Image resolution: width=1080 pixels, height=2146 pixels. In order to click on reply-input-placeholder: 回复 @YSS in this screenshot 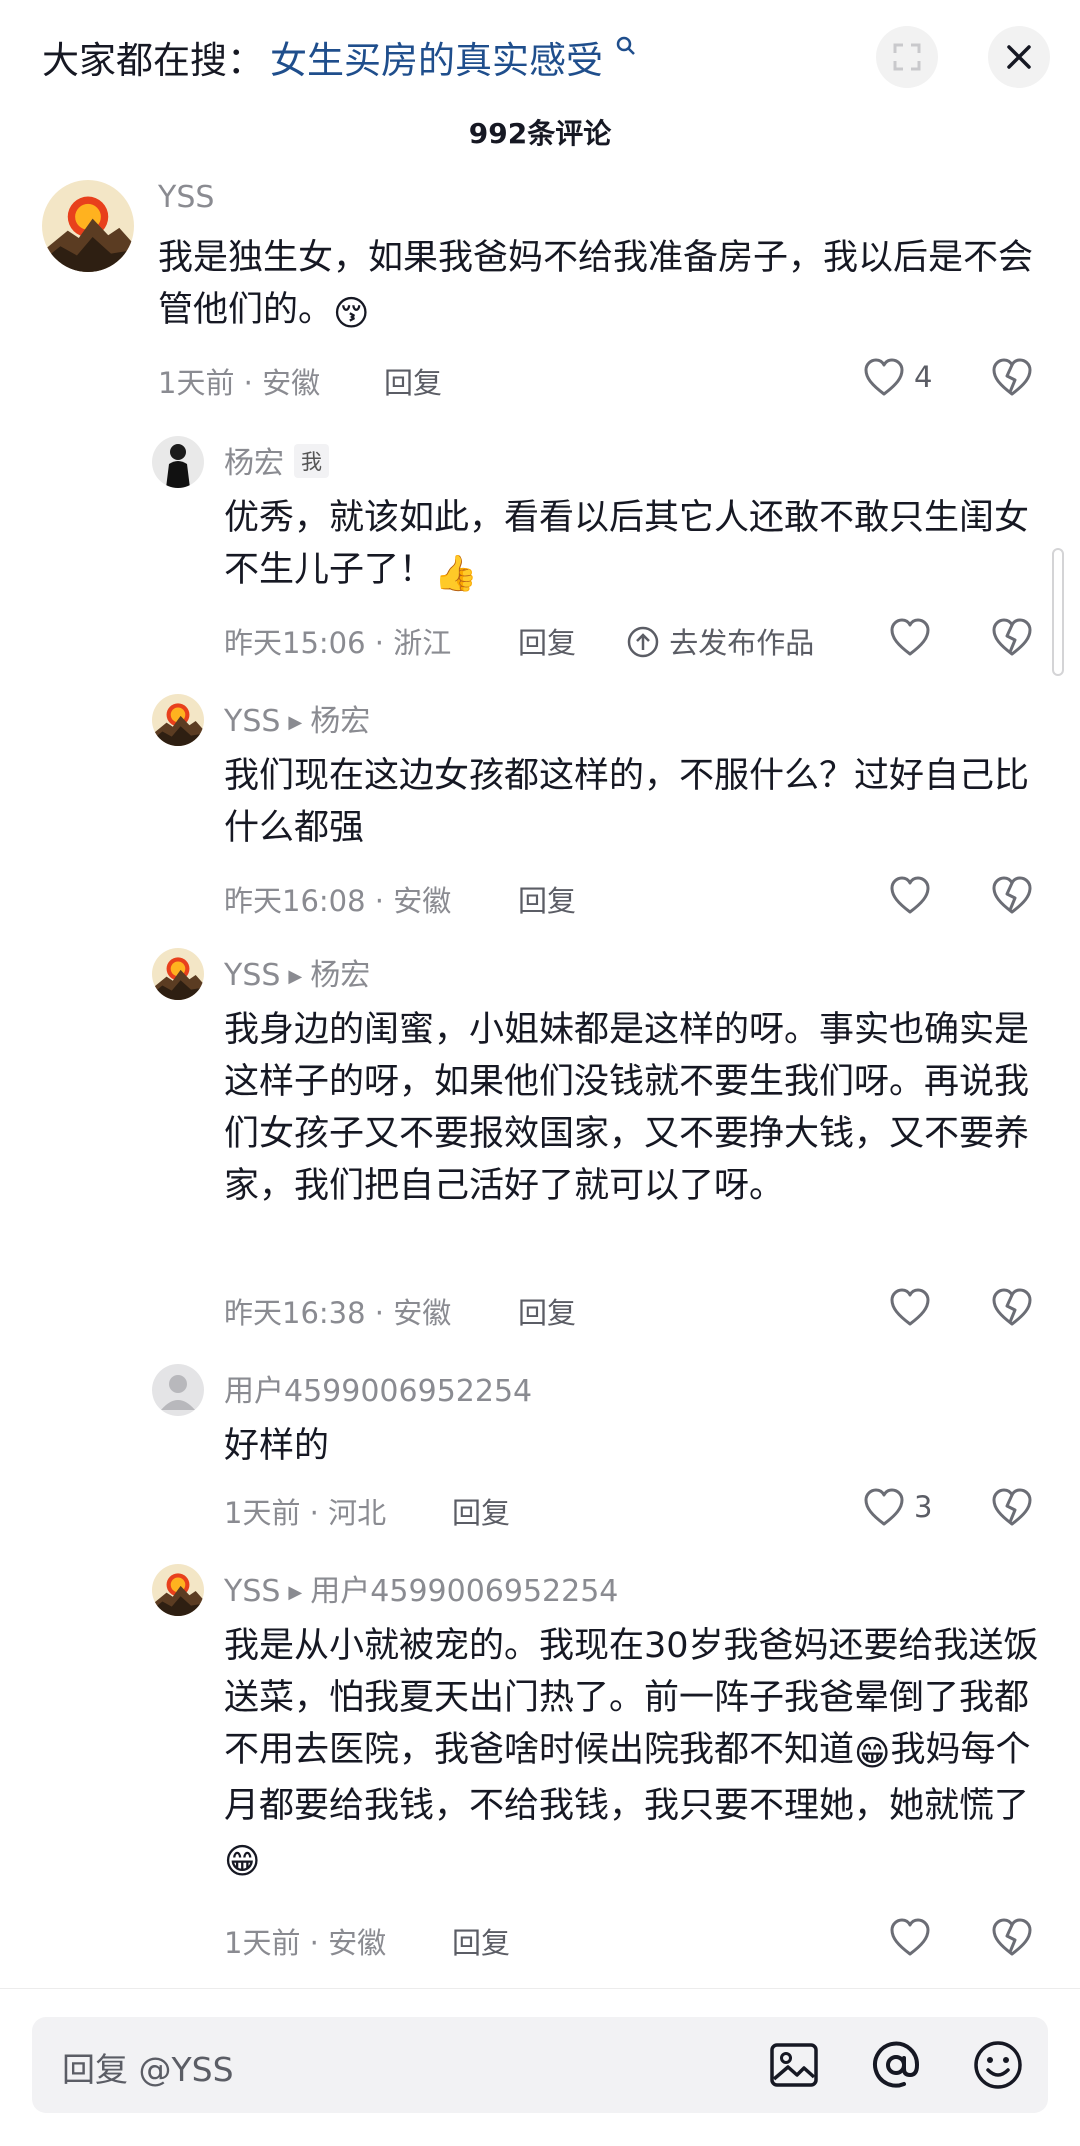, I will do `click(148, 2069)`.